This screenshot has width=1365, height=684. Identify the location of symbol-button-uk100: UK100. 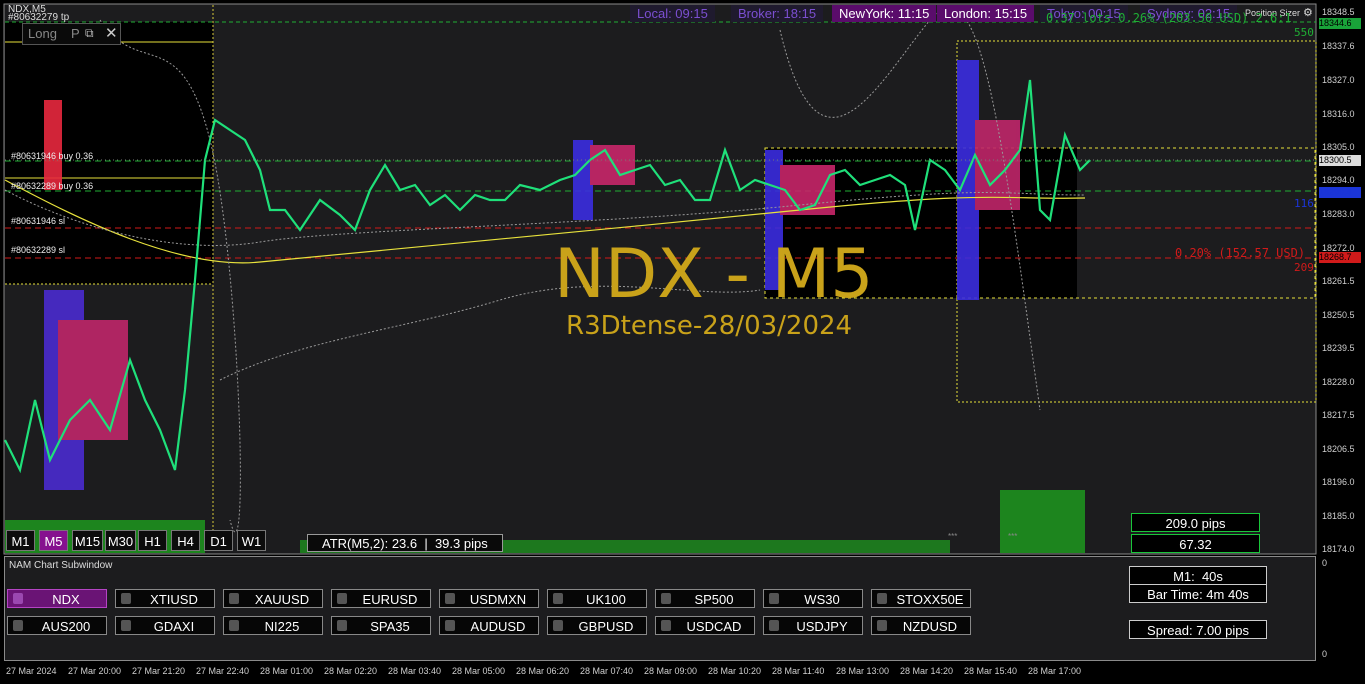
(597, 598).